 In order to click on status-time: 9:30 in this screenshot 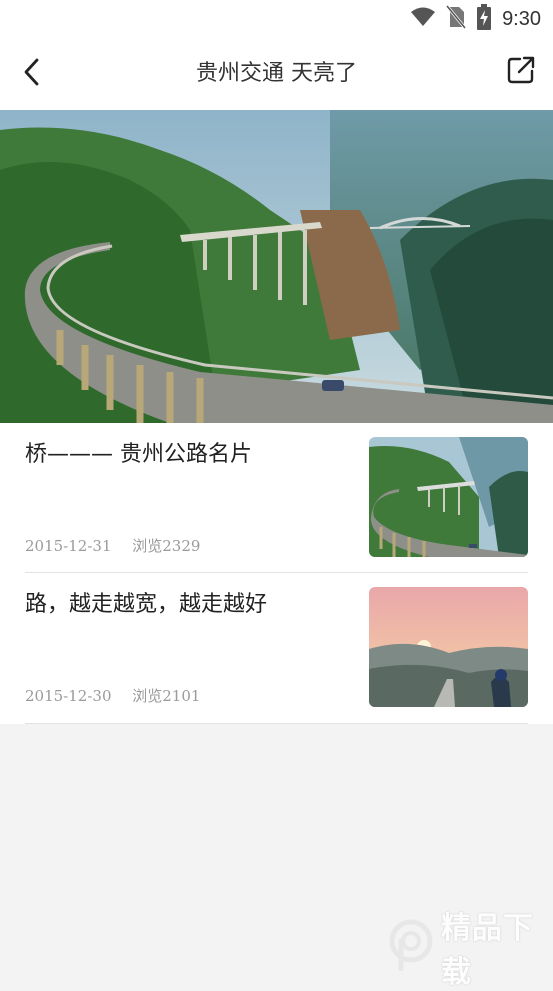, I will do `click(521, 18)`.